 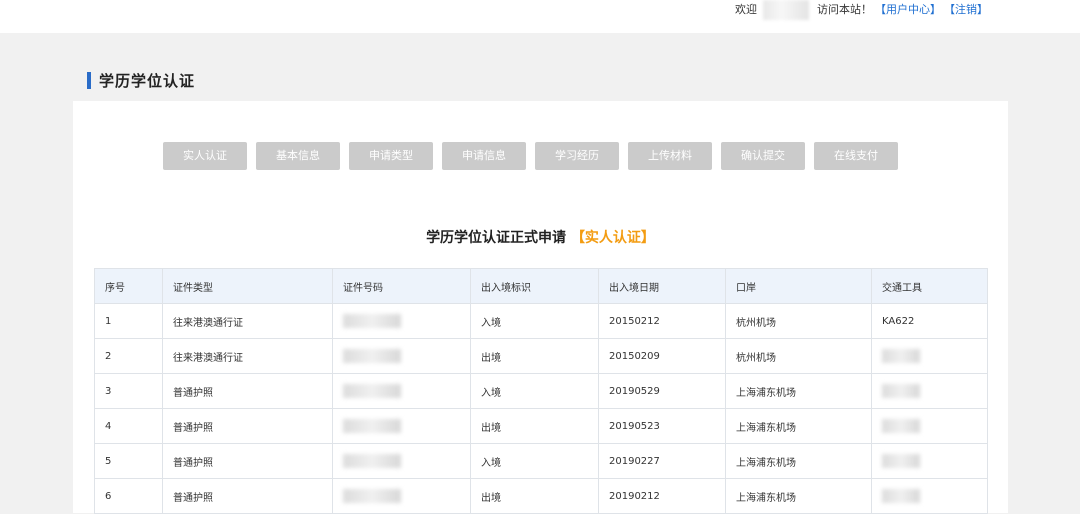 I want to click on table-row: 2 往来港澳通行证 出境 20150209 杭州机场, so click(x=541, y=356).